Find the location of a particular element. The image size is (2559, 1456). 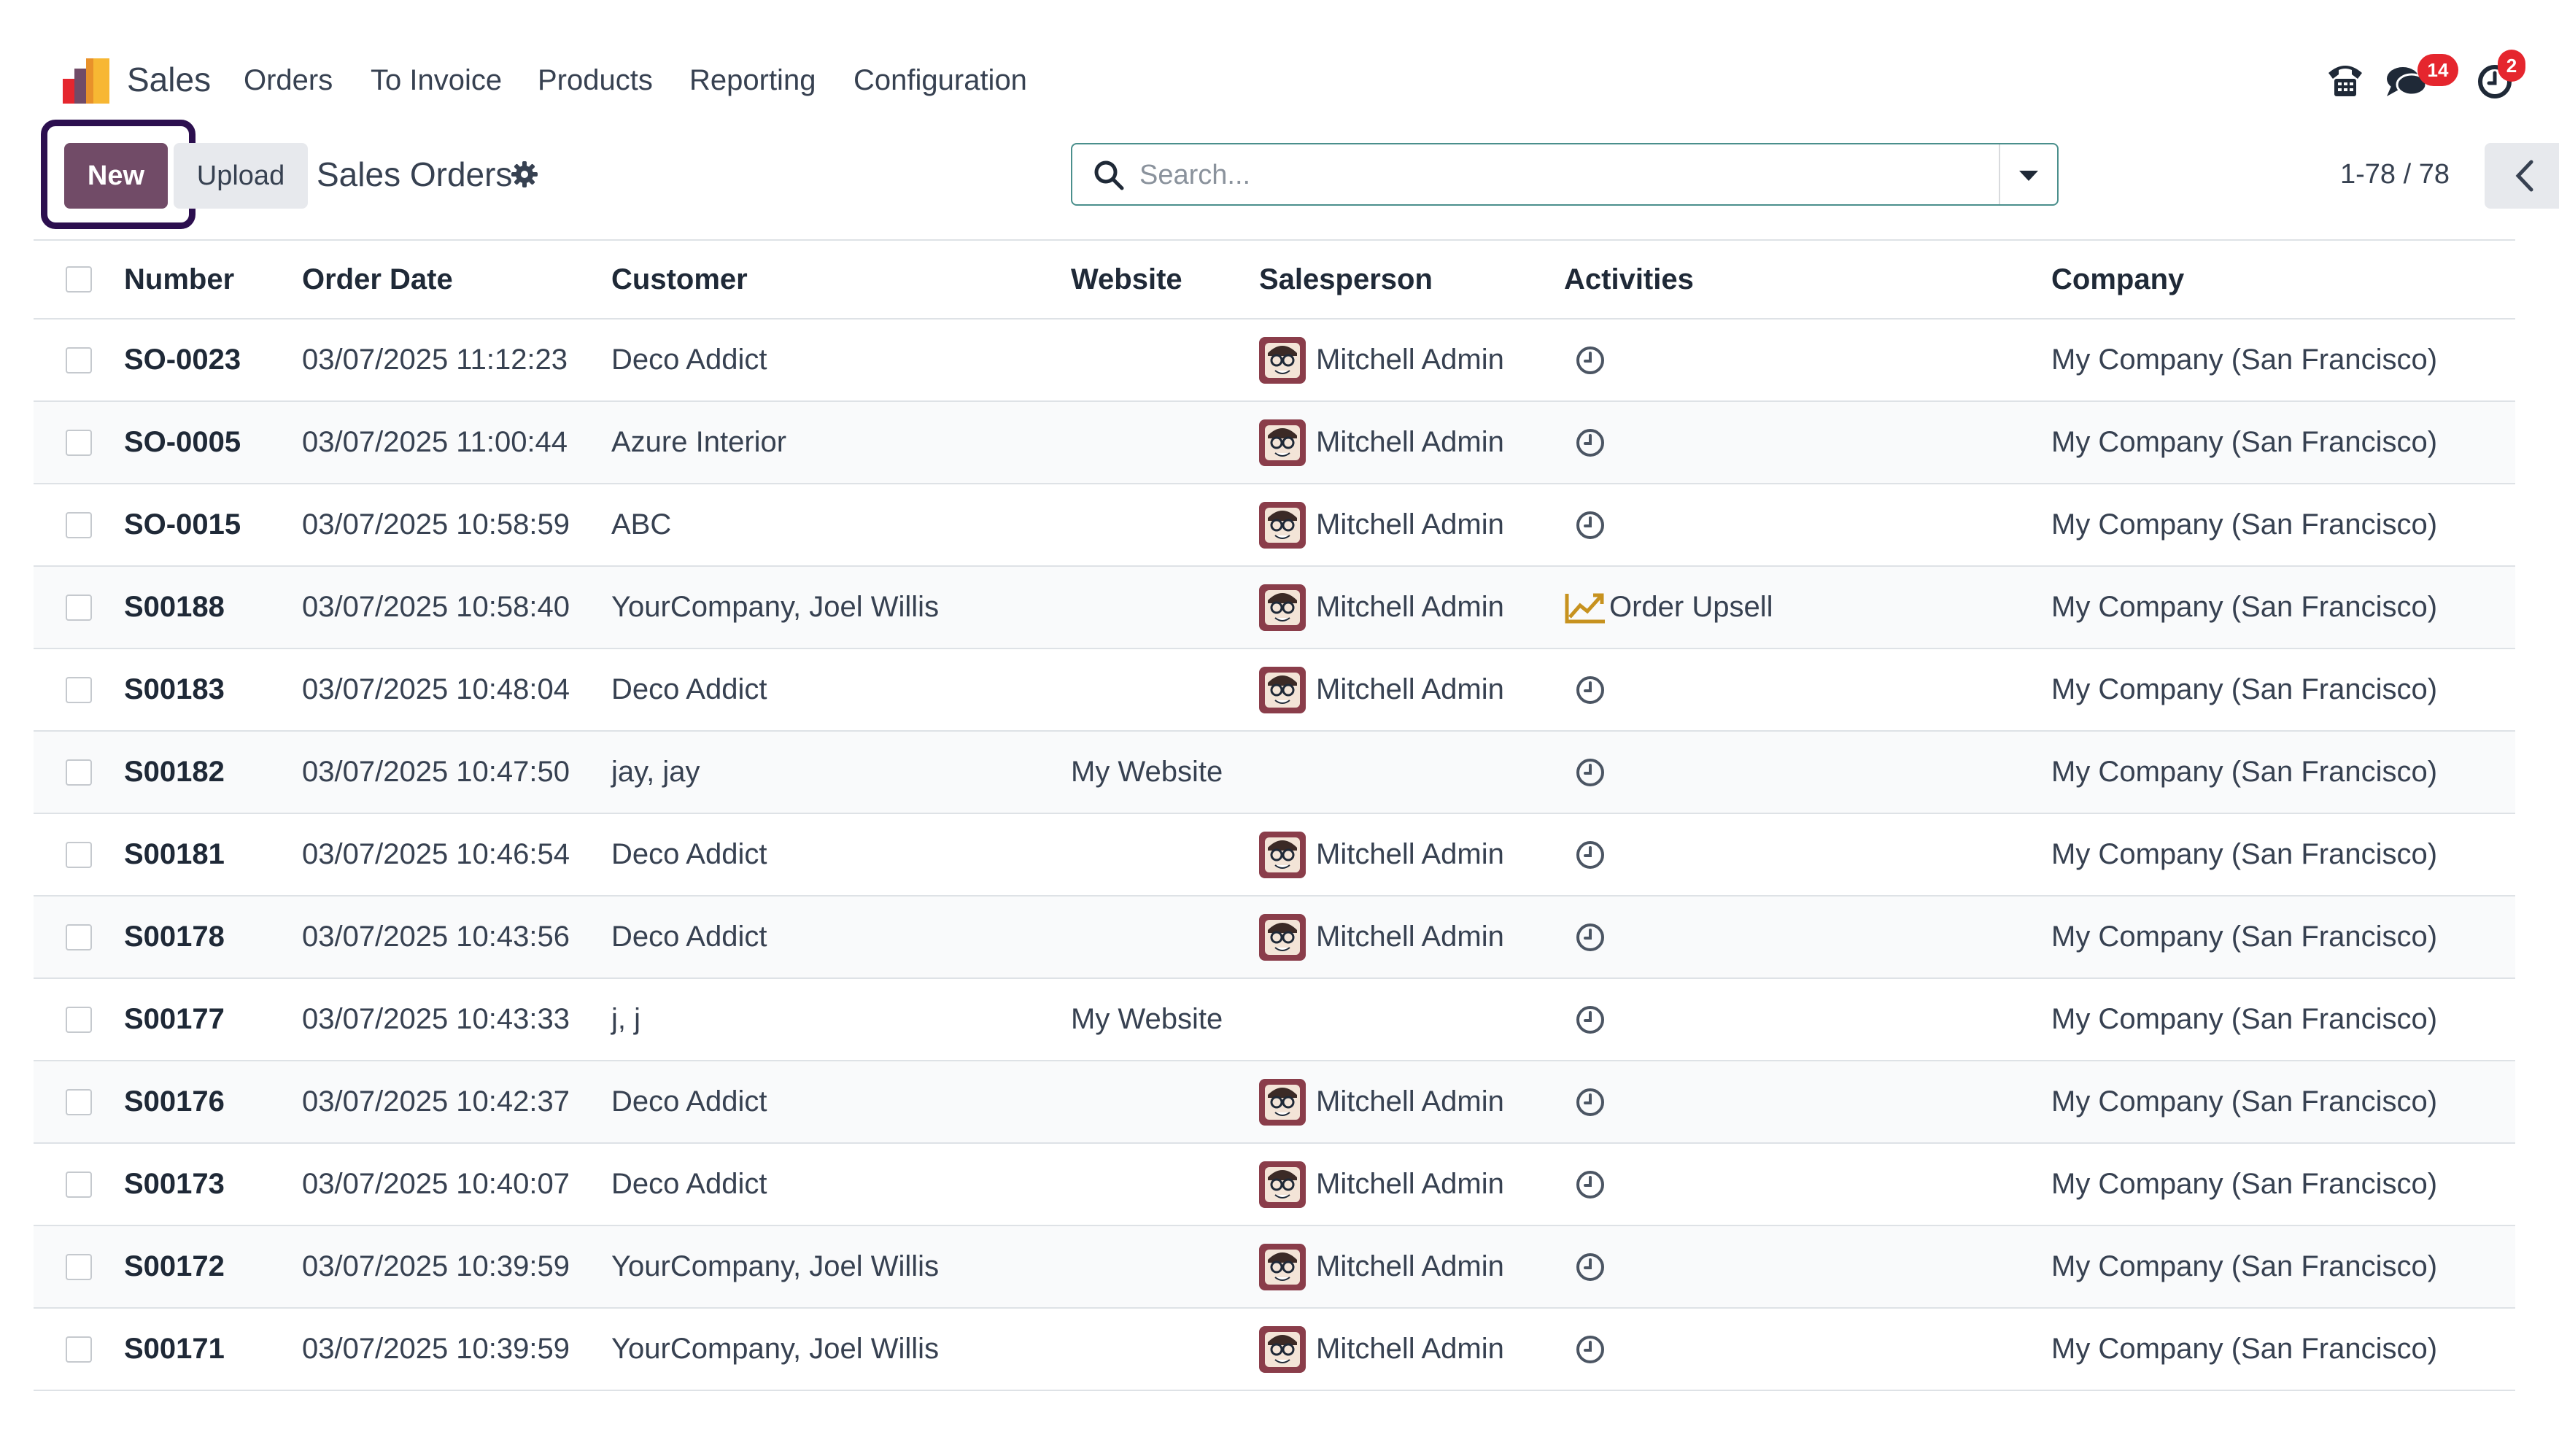

search-bar is located at coordinates (1565, 174).